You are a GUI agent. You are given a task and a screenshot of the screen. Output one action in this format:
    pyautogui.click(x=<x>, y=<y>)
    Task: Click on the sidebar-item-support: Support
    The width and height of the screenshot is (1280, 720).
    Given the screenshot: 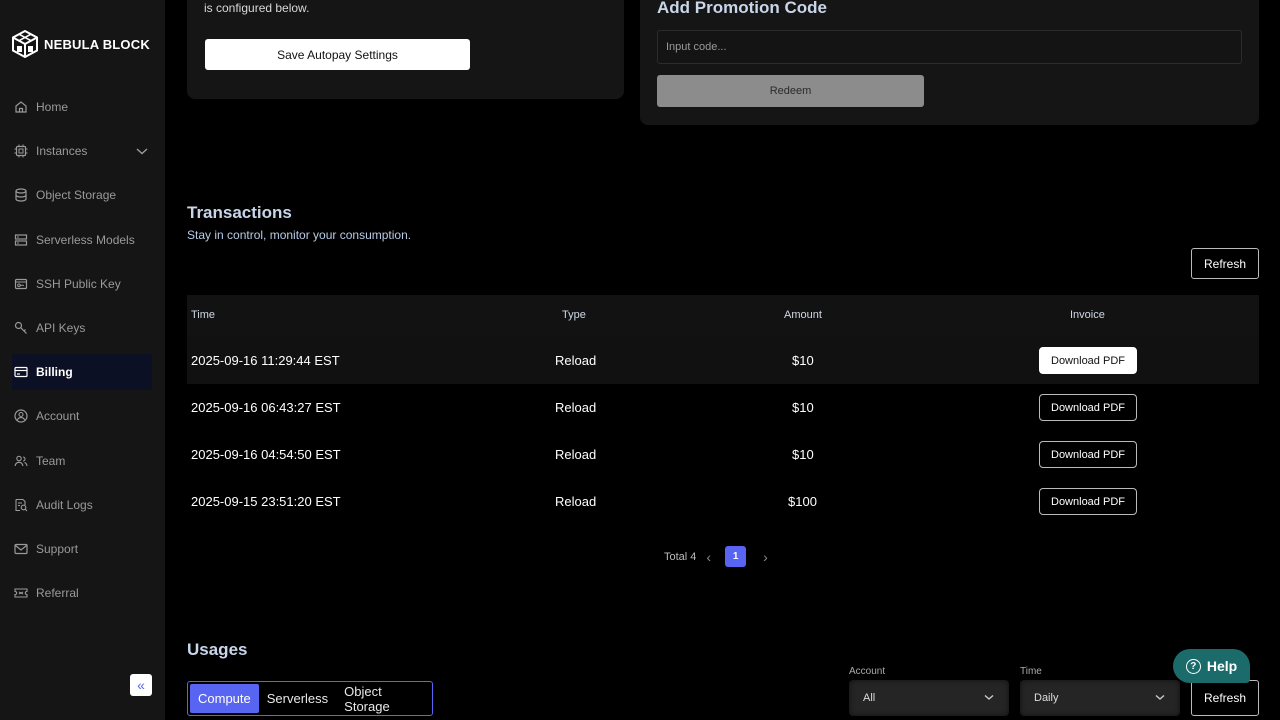 What is the action you would take?
    pyautogui.click(x=82, y=549)
    